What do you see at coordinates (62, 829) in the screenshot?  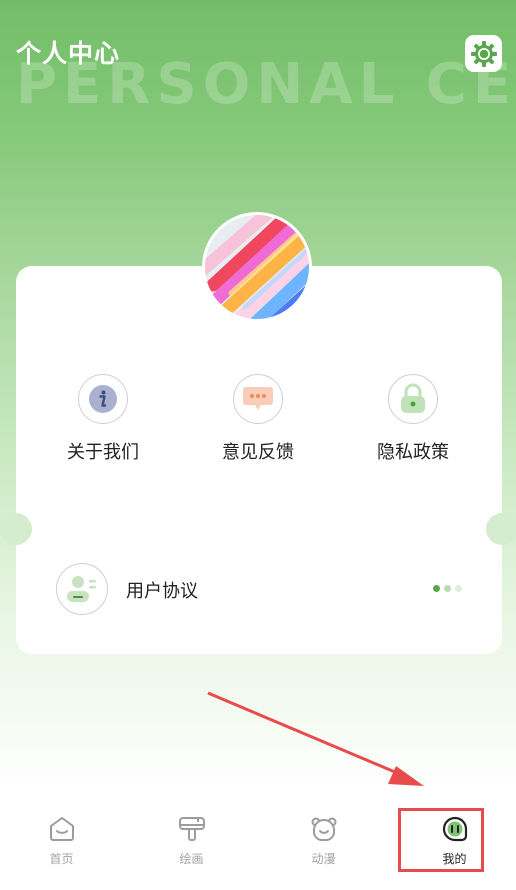 I see `home-icon` at bounding box center [62, 829].